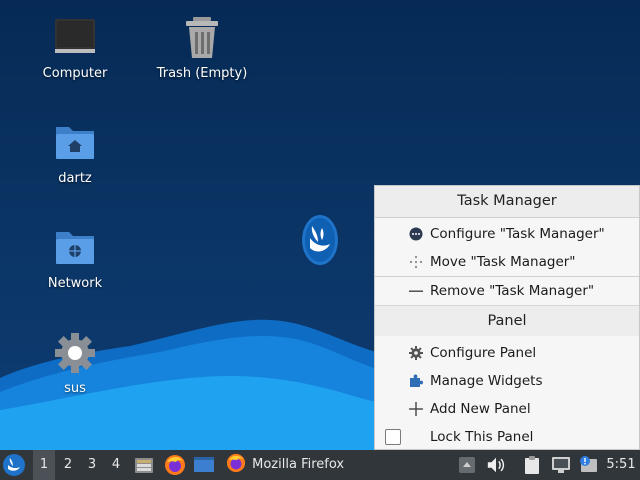  I want to click on updates-tray, so click(588, 465).